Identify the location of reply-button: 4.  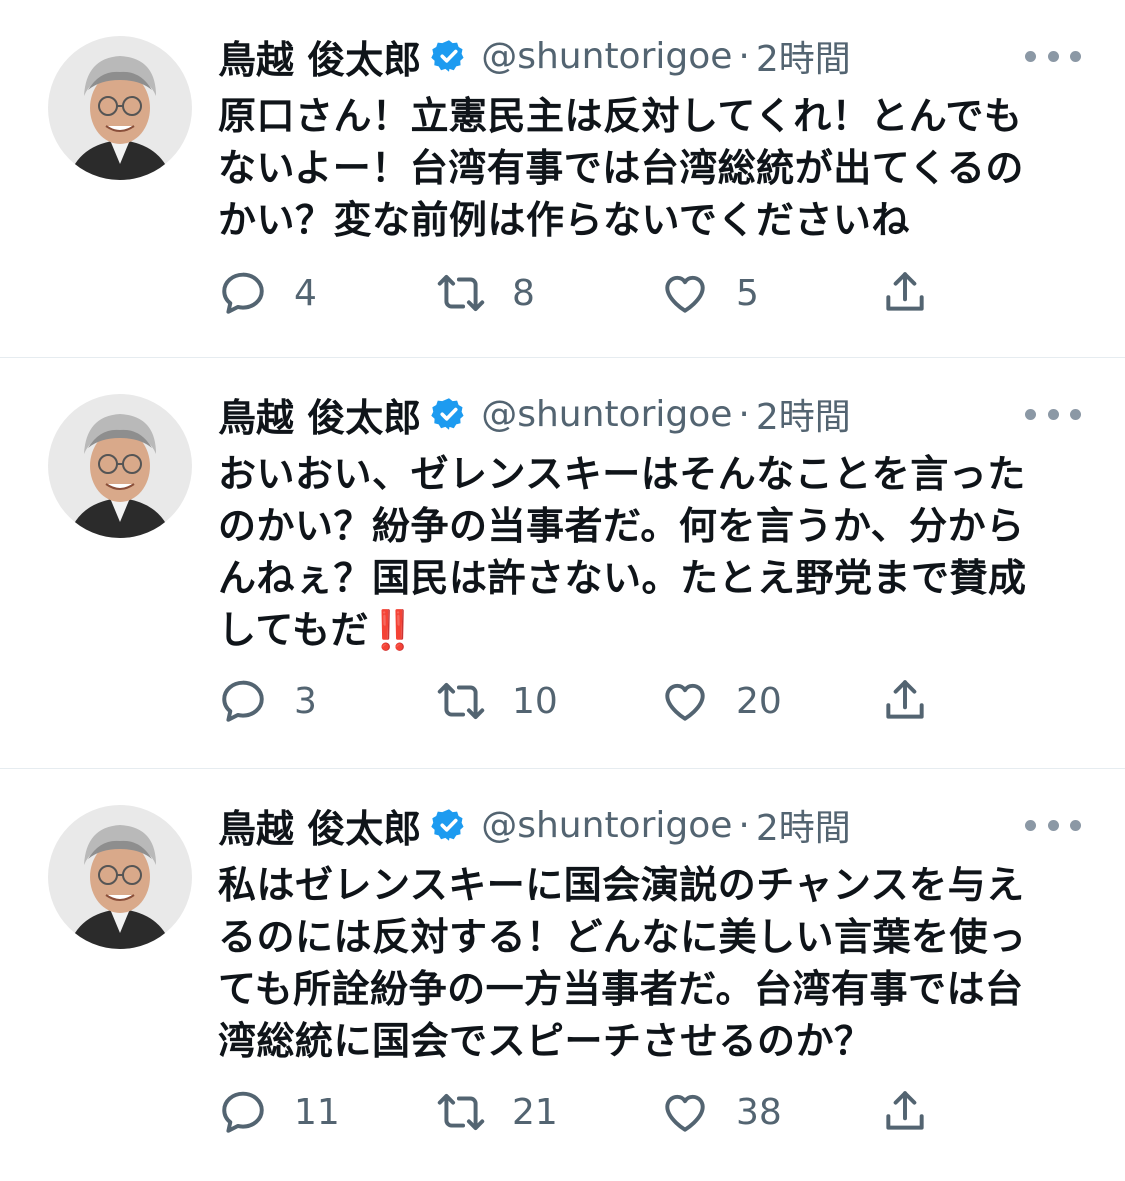
(267, 293).